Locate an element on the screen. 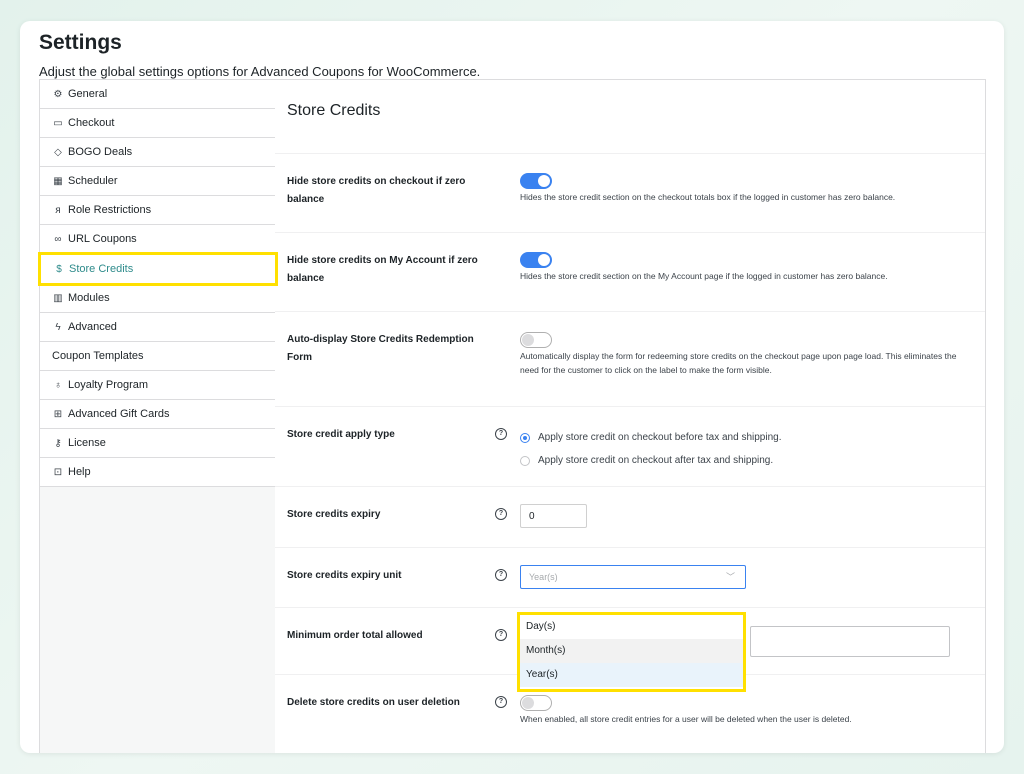 The width and height of the screenshot is (1024, 774). sidebar-item-label: General is located at coordinates (88, 94).